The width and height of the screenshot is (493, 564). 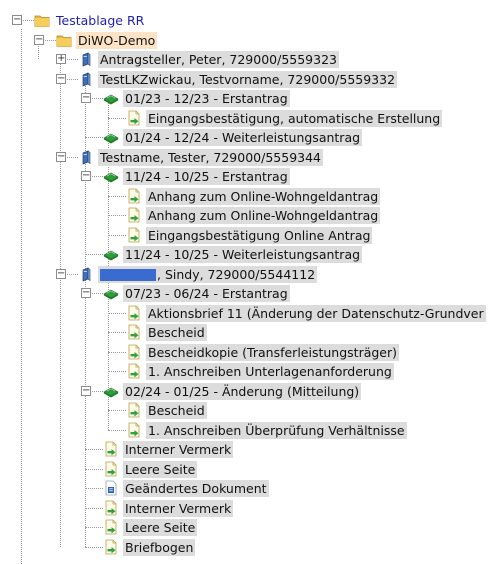 What do you see at coordinates (246, 157) in the screenshot?
I see `tree-person: − Testname, Tester, 729000/5559344` at bounding box center [246, 157].